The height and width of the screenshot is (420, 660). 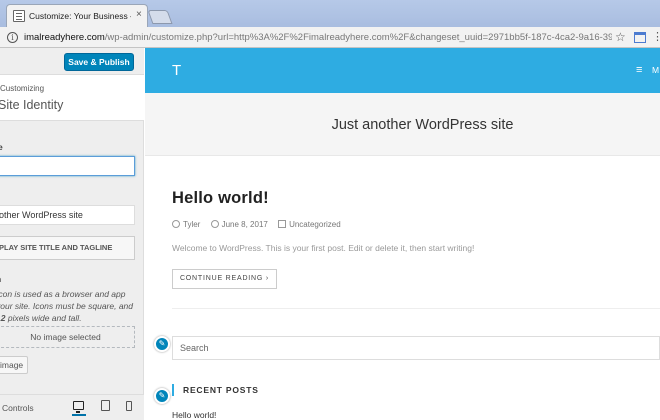 I want to click on customizing-label: Customizing, so click(x=22, y=88).